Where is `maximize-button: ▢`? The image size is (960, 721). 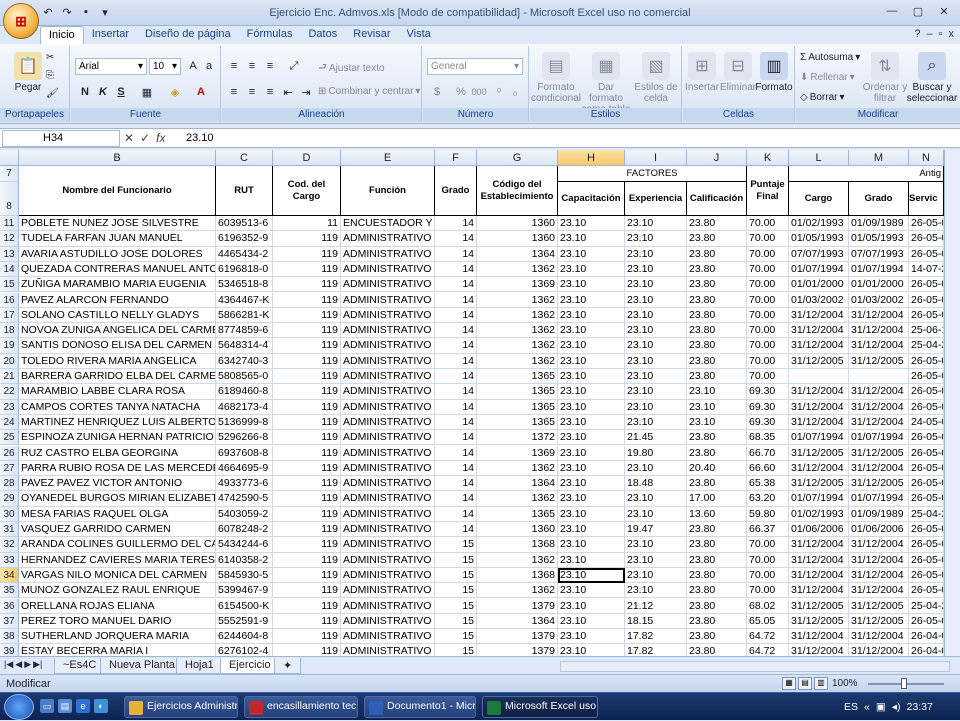
maximize-button: ▢ is located at coordinates (918, 11).